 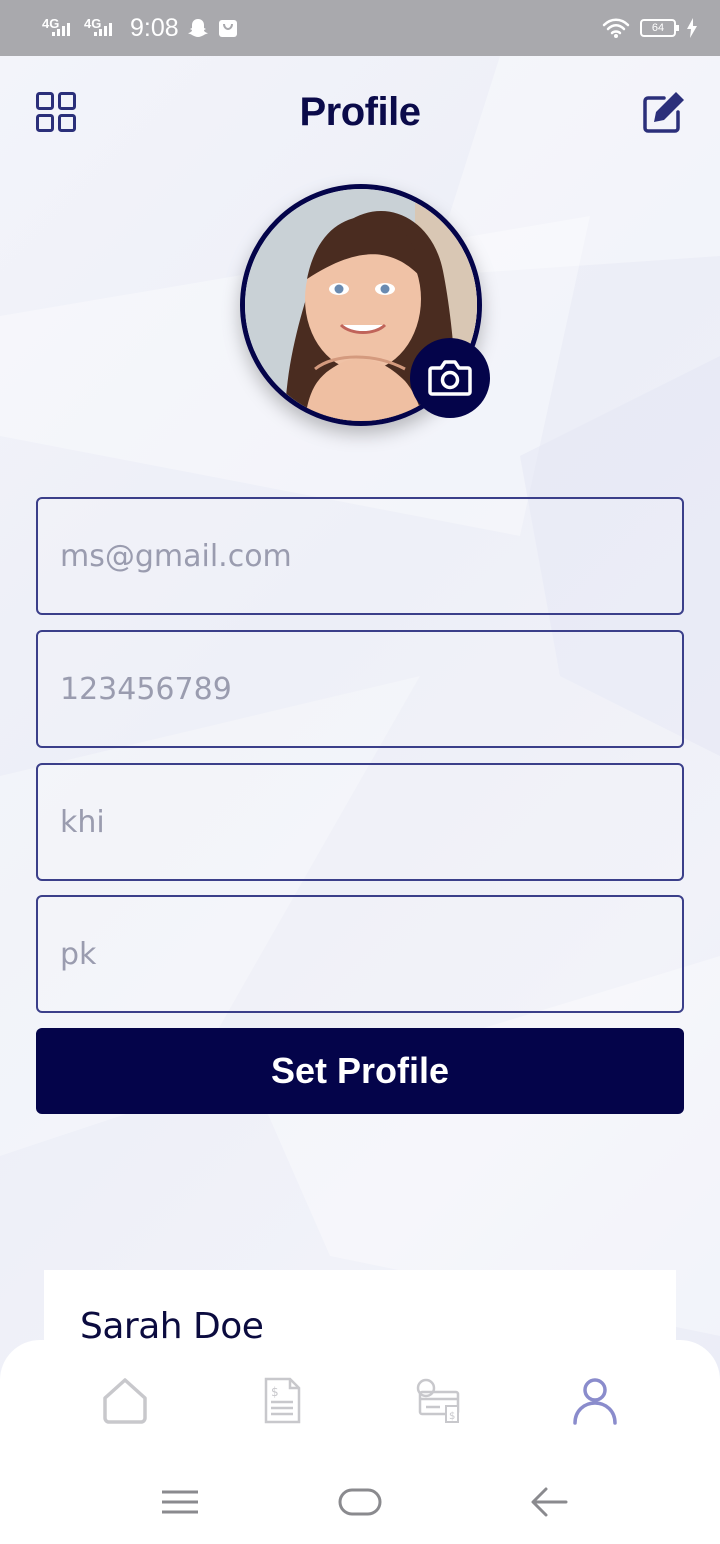 What do you see at coordinates (595, 1401) in the screenshot?
I see `user-icon` at bounding box center [595, 1401].